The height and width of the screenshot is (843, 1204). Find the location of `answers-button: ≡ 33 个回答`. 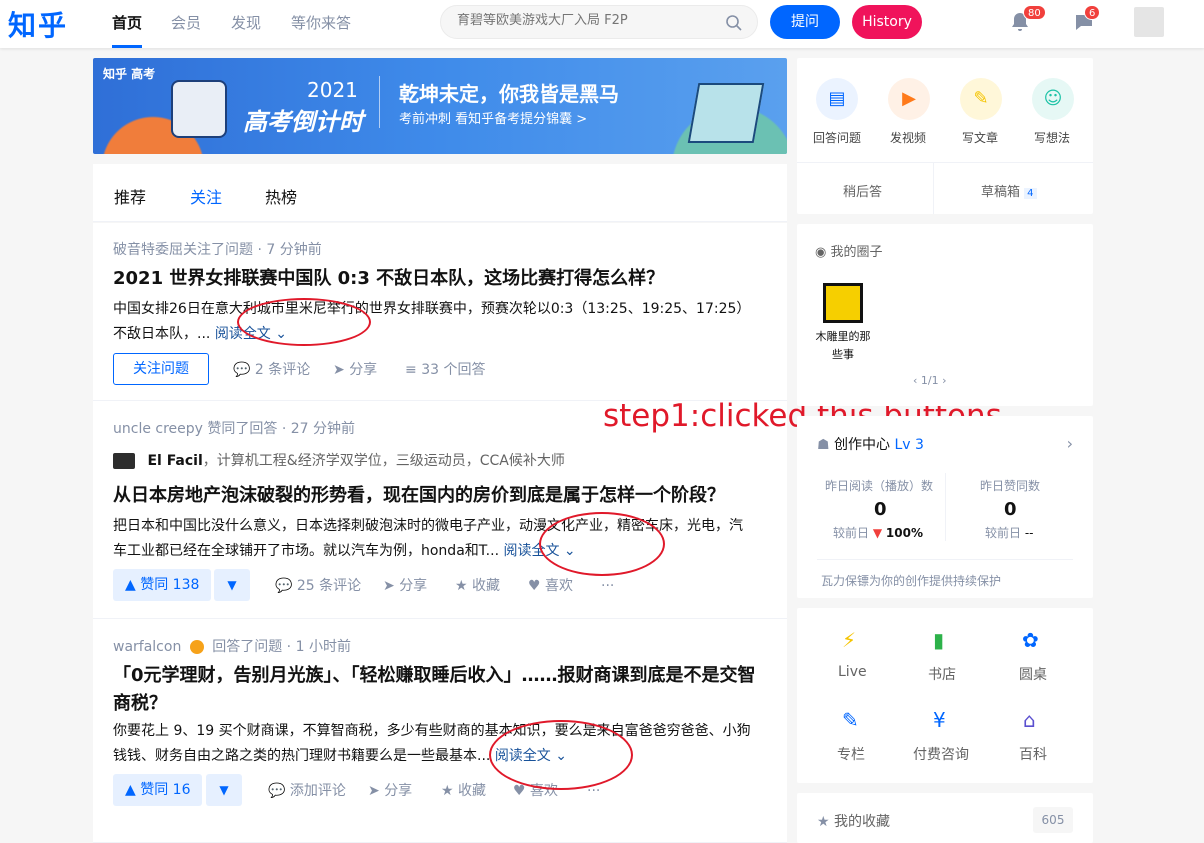

answers-button: ≡ 33 个回答 is located at coordinates (445, 370).